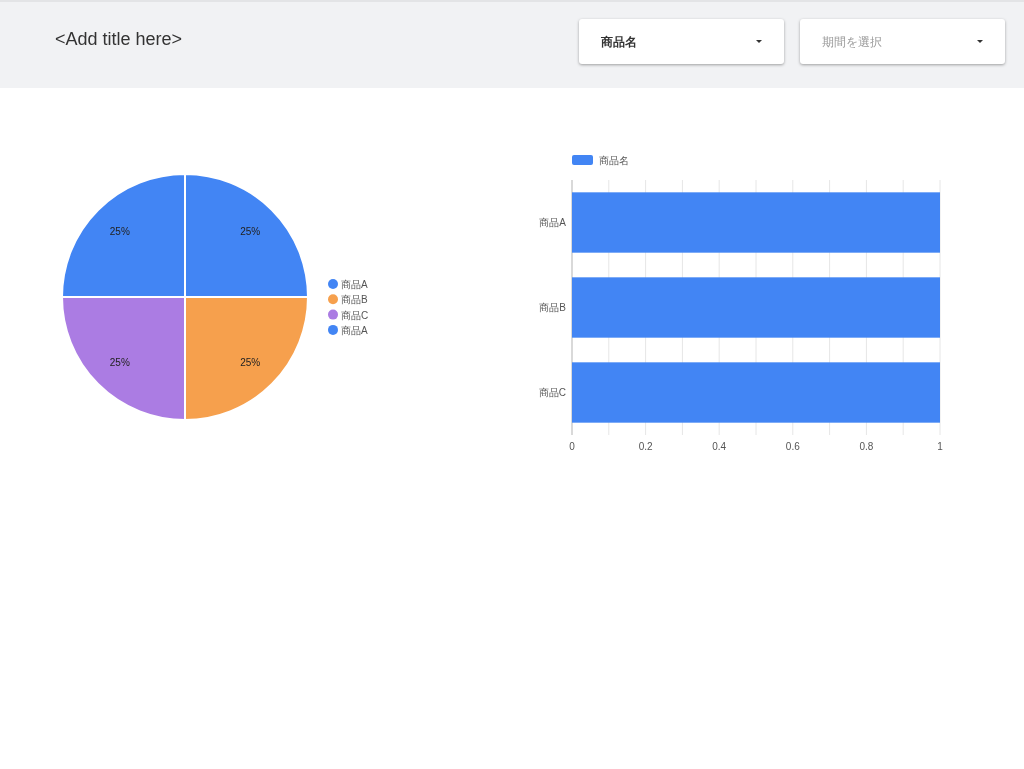  Describe the element at coordinates (552, 222) in the screenshot. I see `axis-label: 商品A` at that location.